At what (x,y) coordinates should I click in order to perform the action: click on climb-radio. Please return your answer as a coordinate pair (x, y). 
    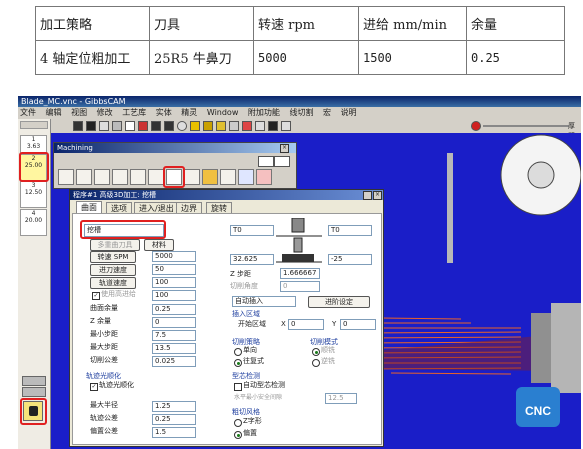
    Looking at the image, I should click on (316, 352).